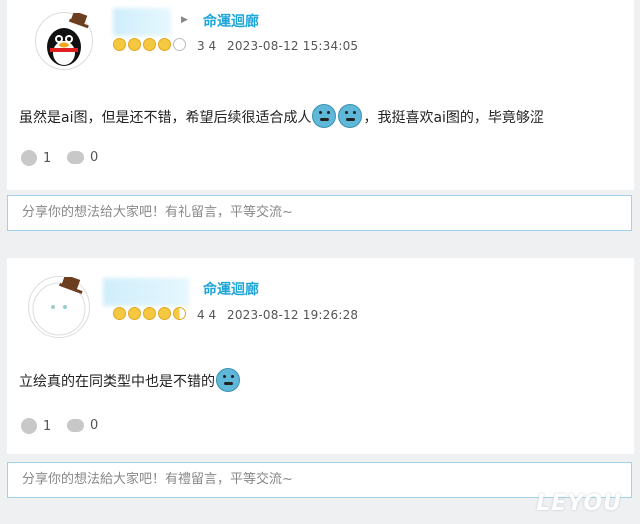 The image size is (640, 524). Describe the element at coordinates (130, 380) in the screenshot. I see `comment-text: 立绘真的在同类型中也是不错的` at that location.